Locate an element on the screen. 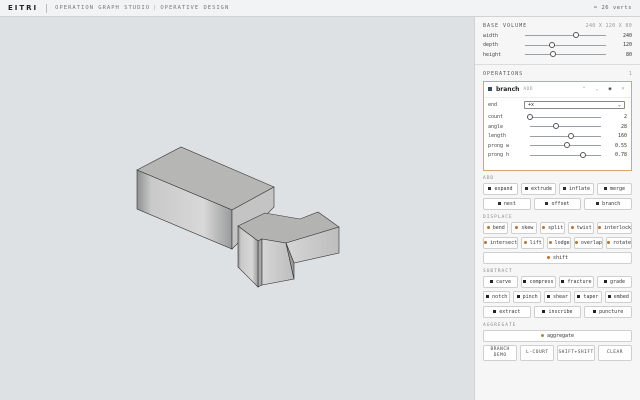 This screenshot has height=400, width=640. end-select: +x ⌄ is located at coordinates (574, 105).